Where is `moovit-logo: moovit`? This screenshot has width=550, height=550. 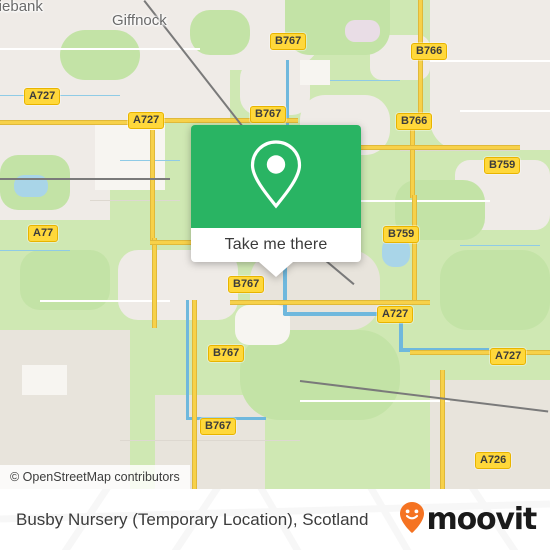
moovit-logo: moovit is located at coordinates (468, 520).